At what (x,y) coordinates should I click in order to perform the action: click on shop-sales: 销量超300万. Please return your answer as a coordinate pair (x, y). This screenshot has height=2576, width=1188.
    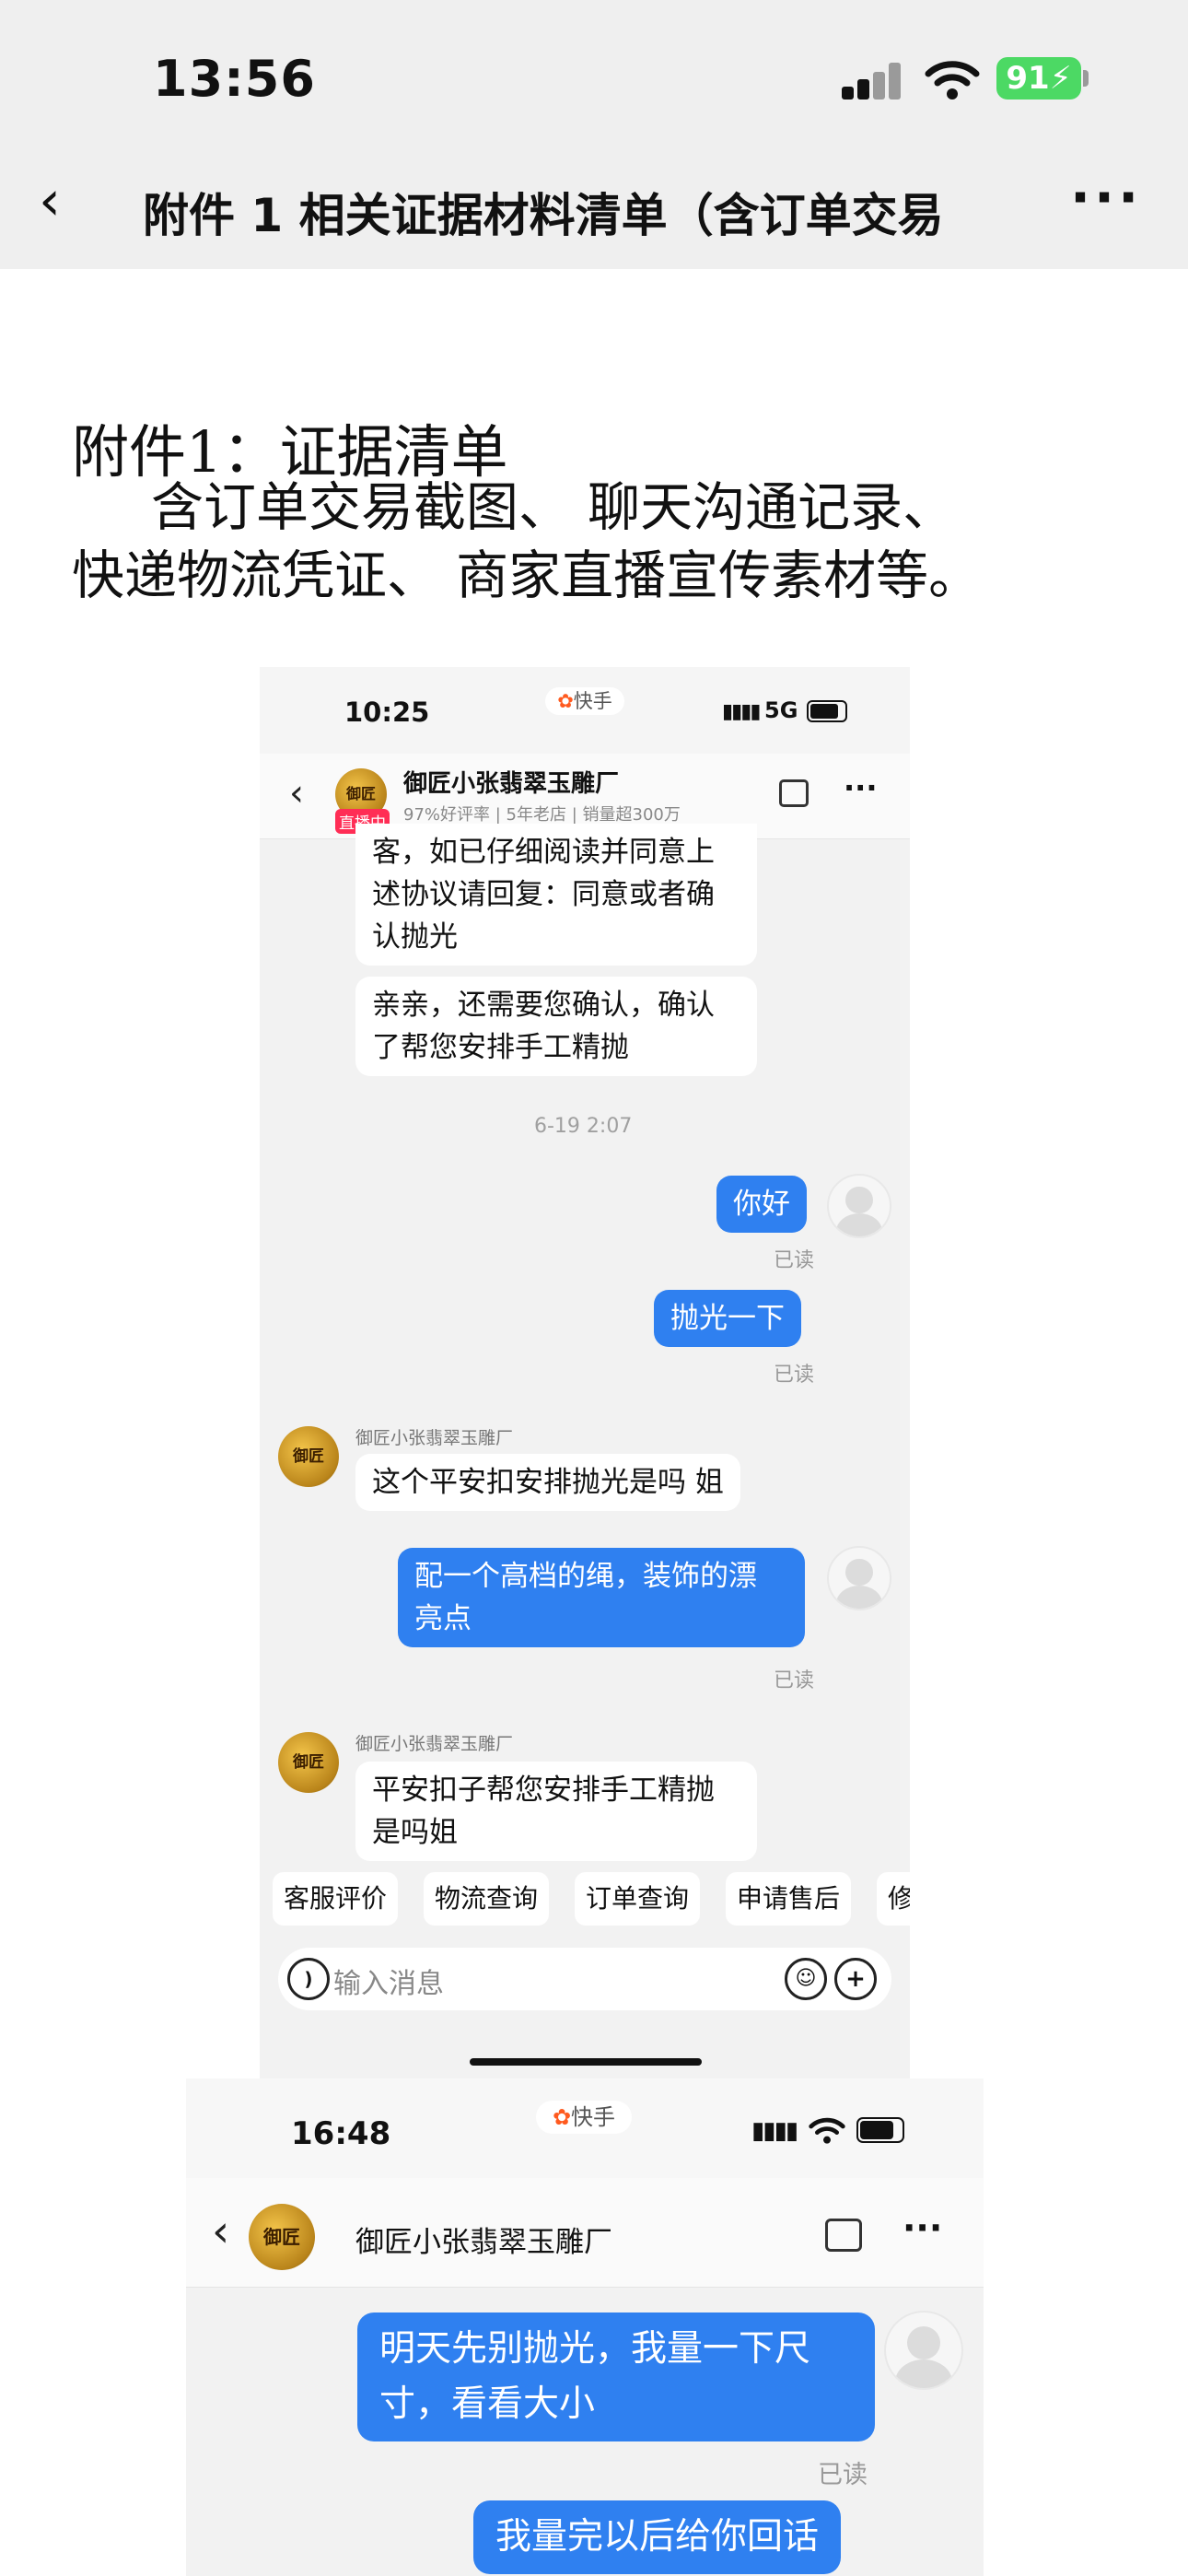
    Looking at the image, I should click on (631, 815).